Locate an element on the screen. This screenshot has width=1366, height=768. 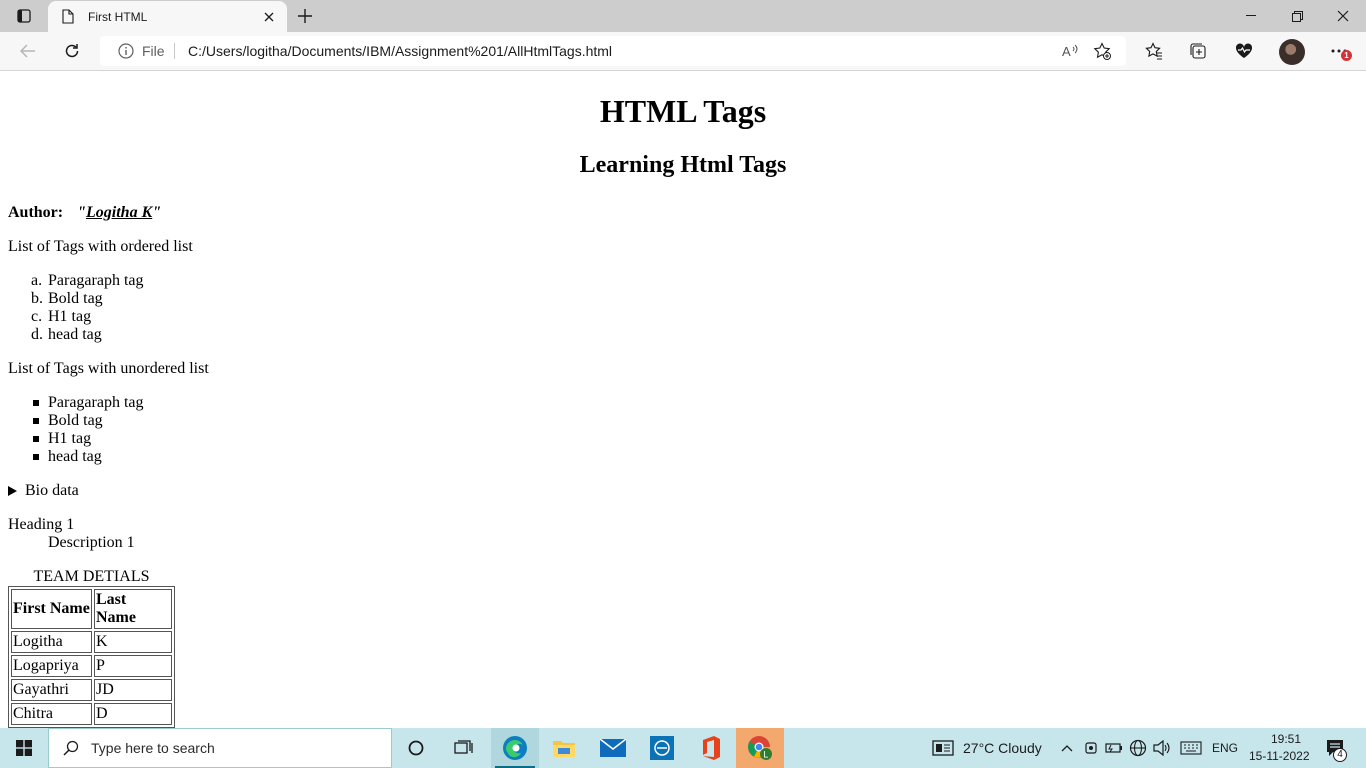
search-icon is located at coordinates (71, 748).